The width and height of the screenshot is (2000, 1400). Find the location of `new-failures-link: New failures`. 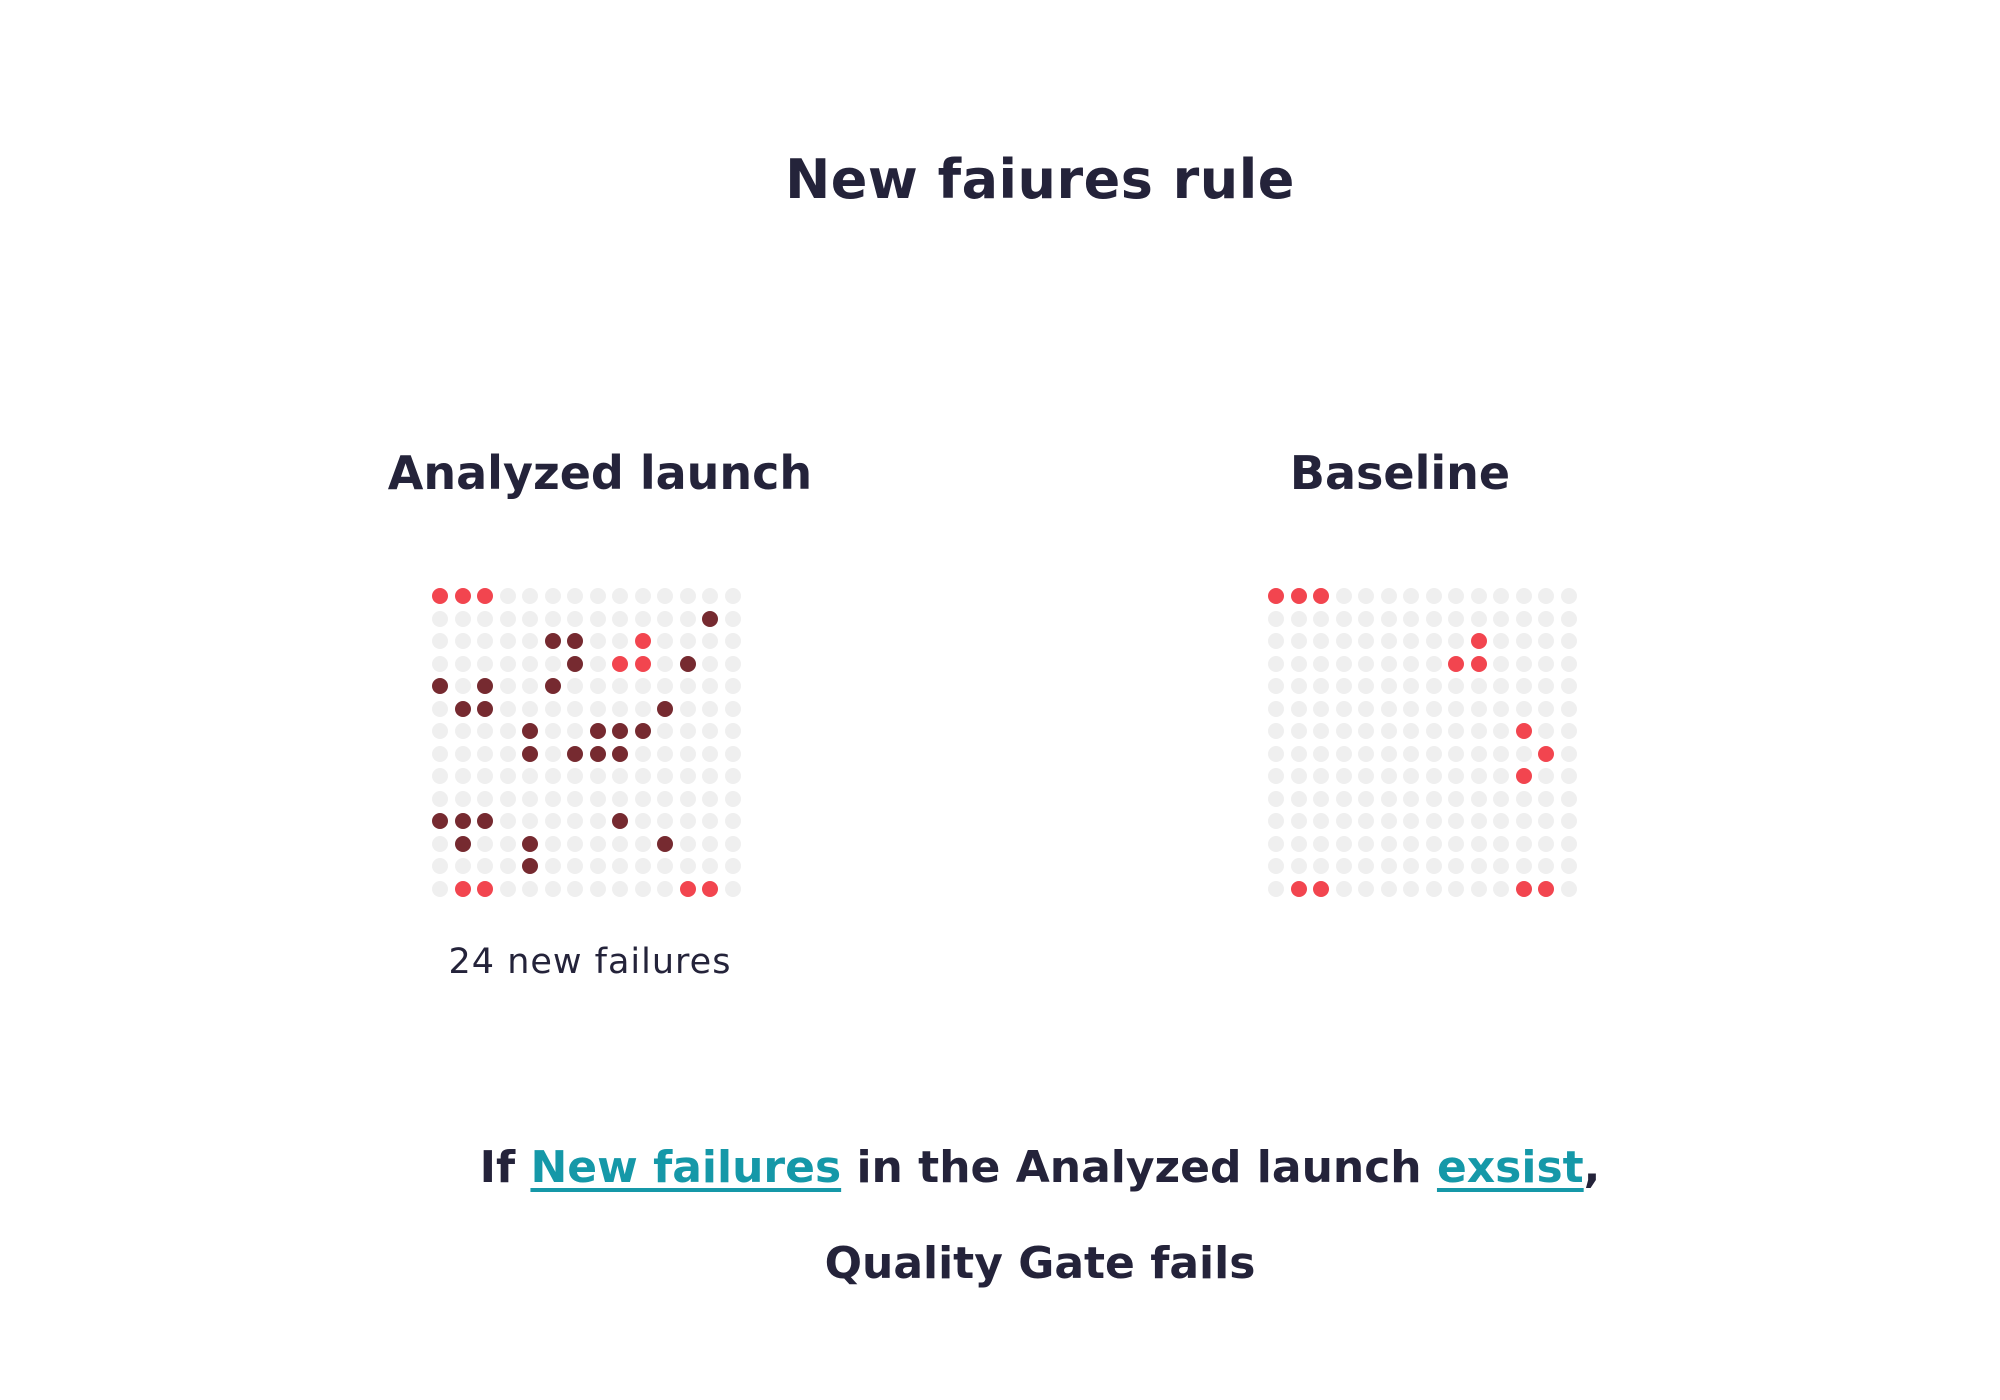

new-failures-link: New failures is located at coordinates (685, 1167).